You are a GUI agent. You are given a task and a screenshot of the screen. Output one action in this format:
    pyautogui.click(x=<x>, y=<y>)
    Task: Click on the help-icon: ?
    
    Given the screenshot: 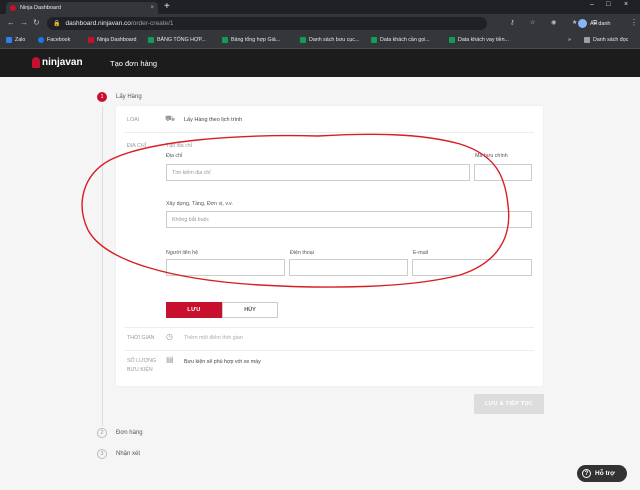 What is the action you would take?
    pyautogui.click(x=586, y=473)
    